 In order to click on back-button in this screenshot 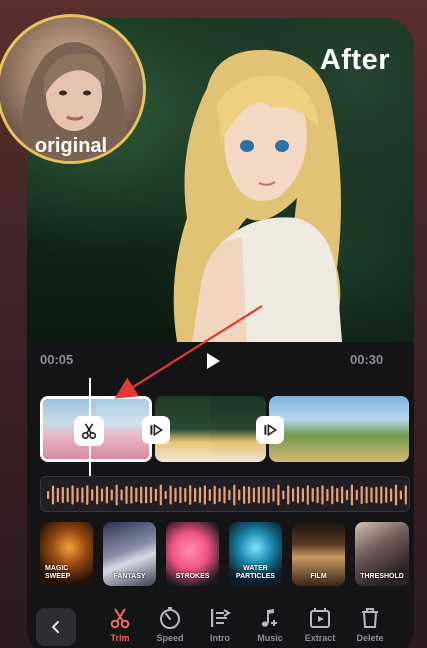, I will do `click(56, 627)`.